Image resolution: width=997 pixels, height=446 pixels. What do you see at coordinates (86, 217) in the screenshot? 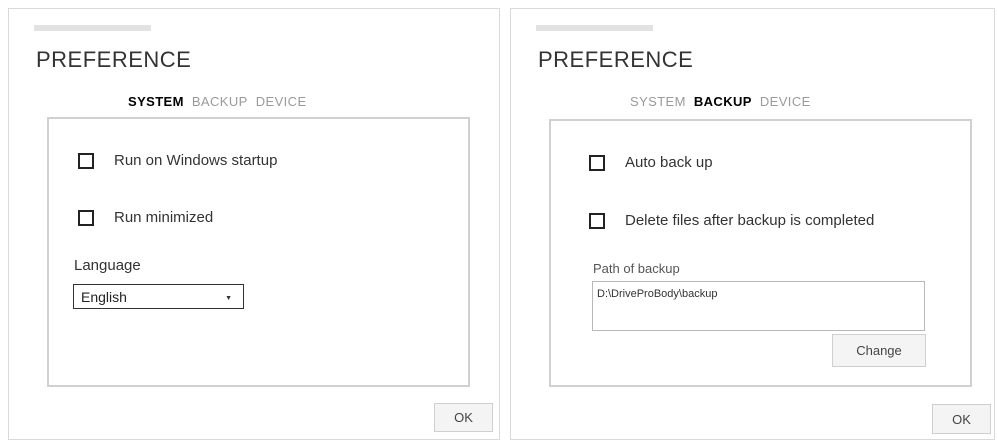
I see `run-minimized-checkbox` at bounding box center [86, 217].